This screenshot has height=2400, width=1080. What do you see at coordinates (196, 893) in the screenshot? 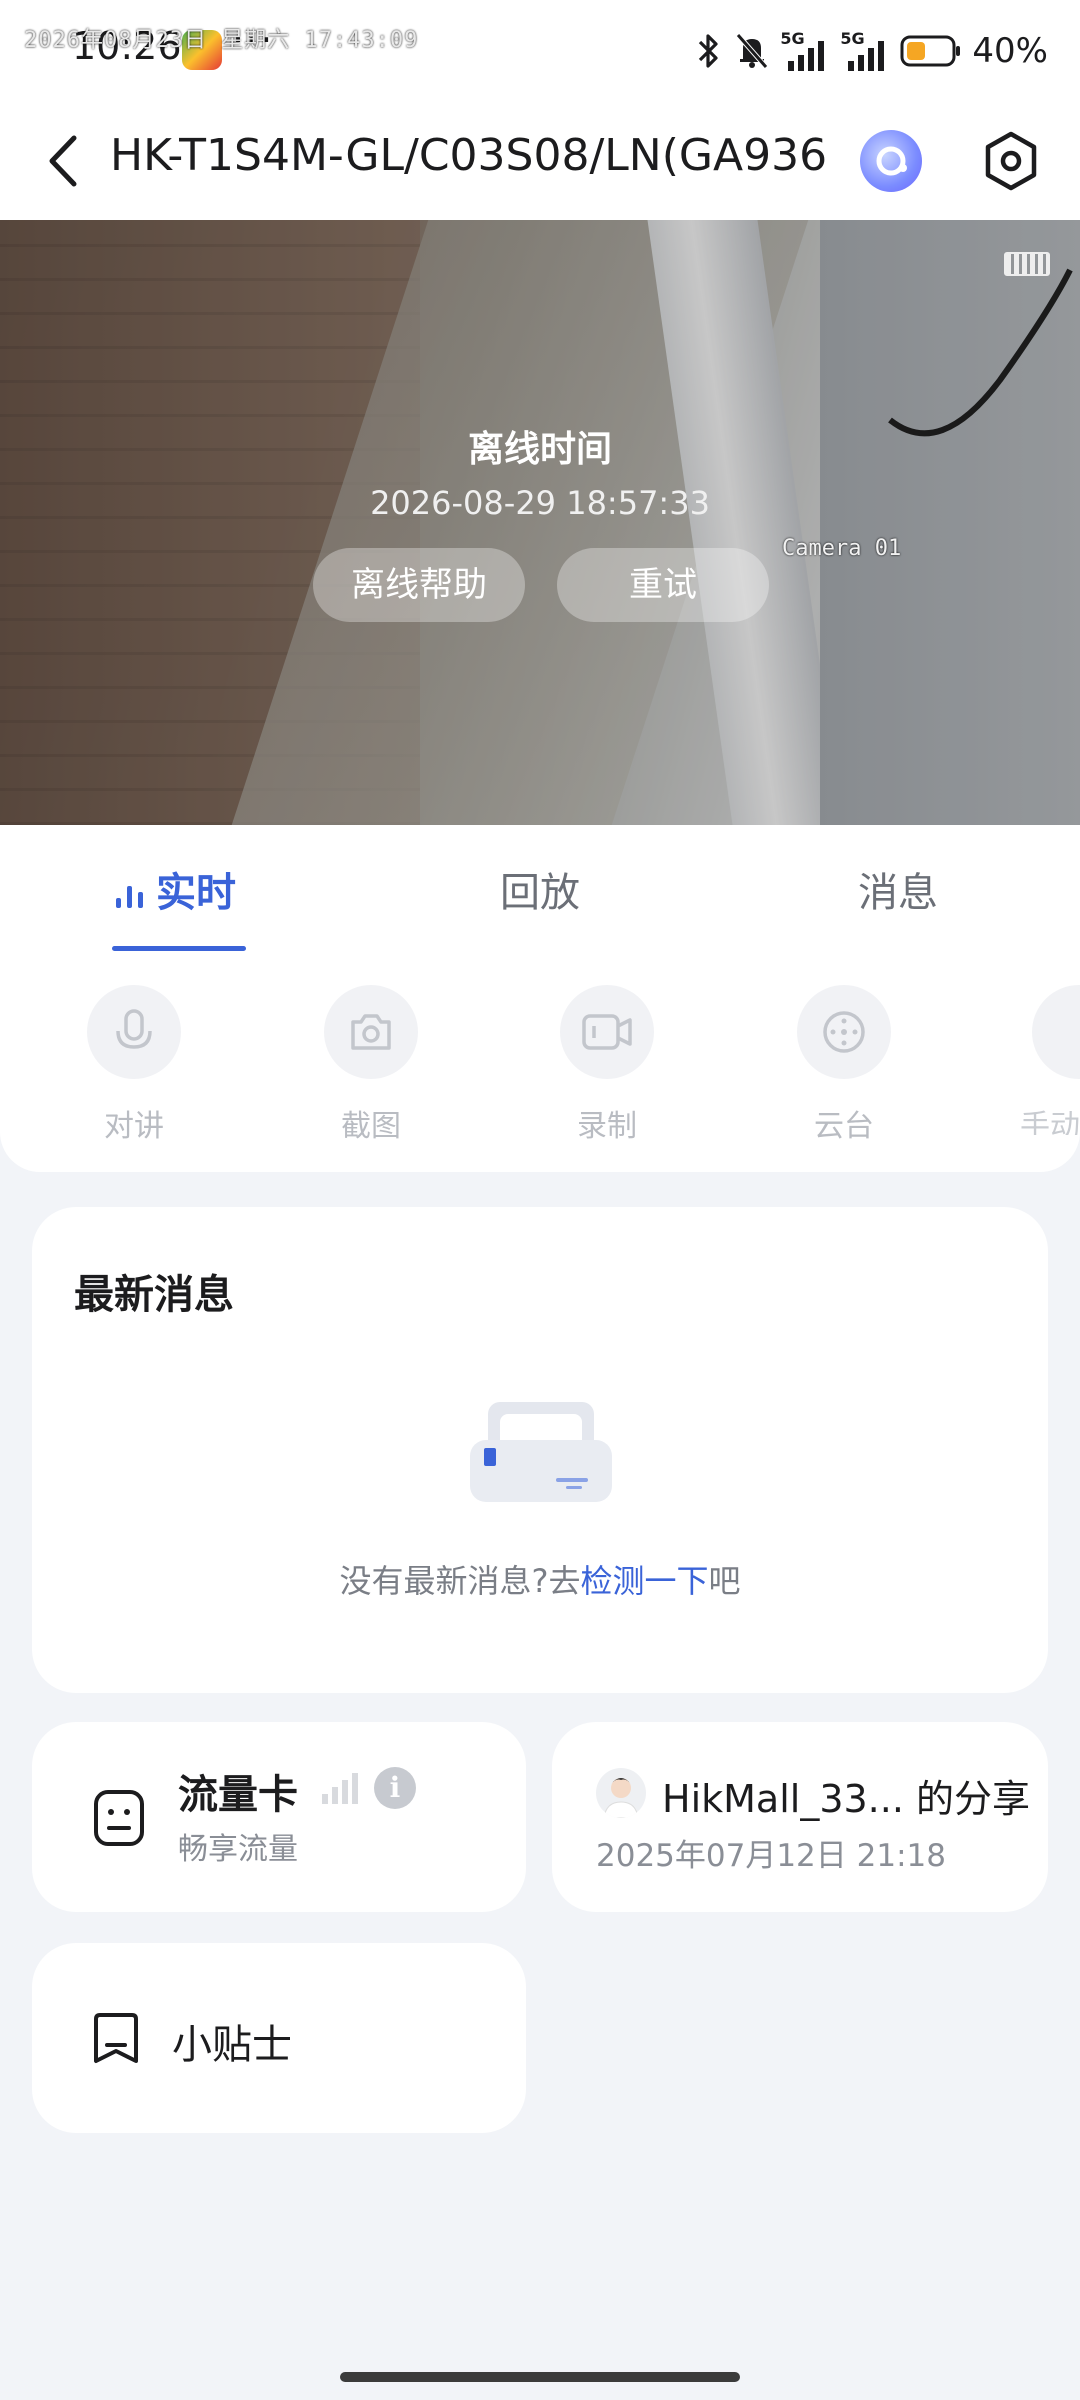
I see `tab-live-label: 实时` at bounding box center [196, 893].